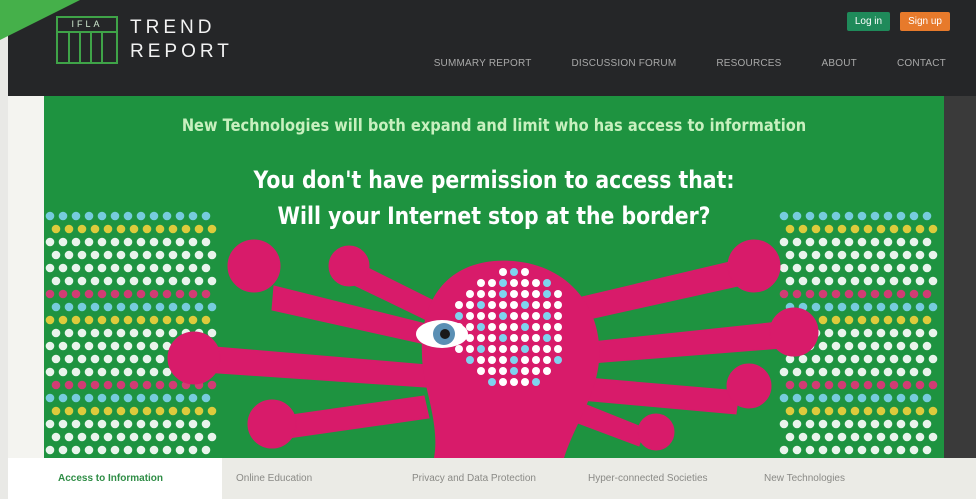  Describe the element at coordinates (181, 51) in the screenshot. I see `logo-line-2: REPORT` at that location.